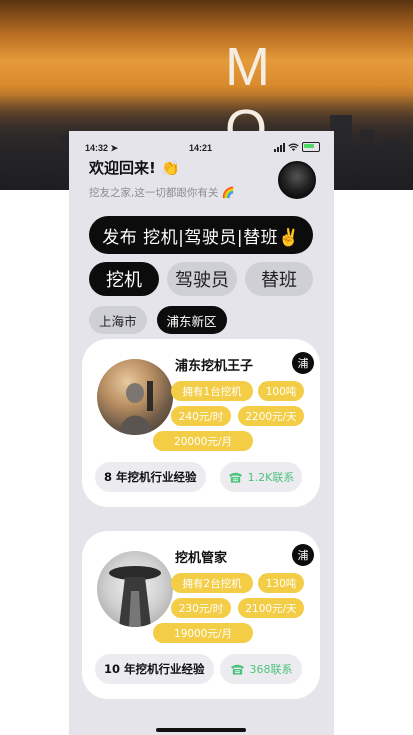  I want to click on tag-machines: 拥有2台挖机, so click(212, 583).